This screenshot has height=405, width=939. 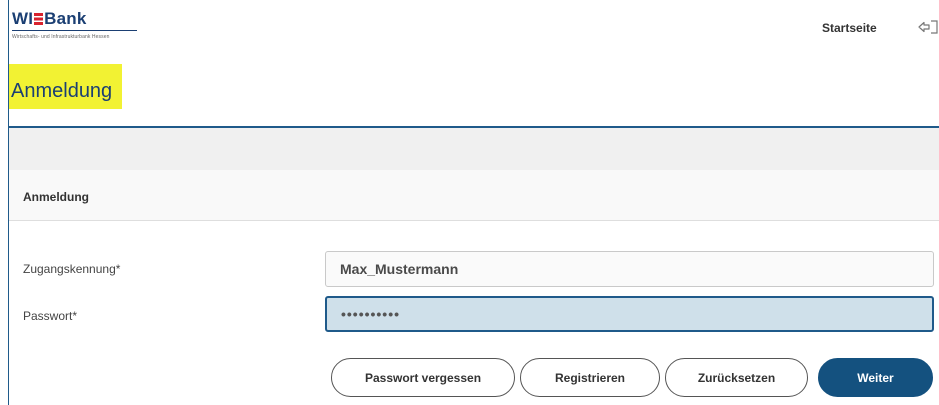 What do you see at coordinates (736, 377) in the screenshot?
I see `reset-button: Zurücksetzen` at bounding box center [736, 377].